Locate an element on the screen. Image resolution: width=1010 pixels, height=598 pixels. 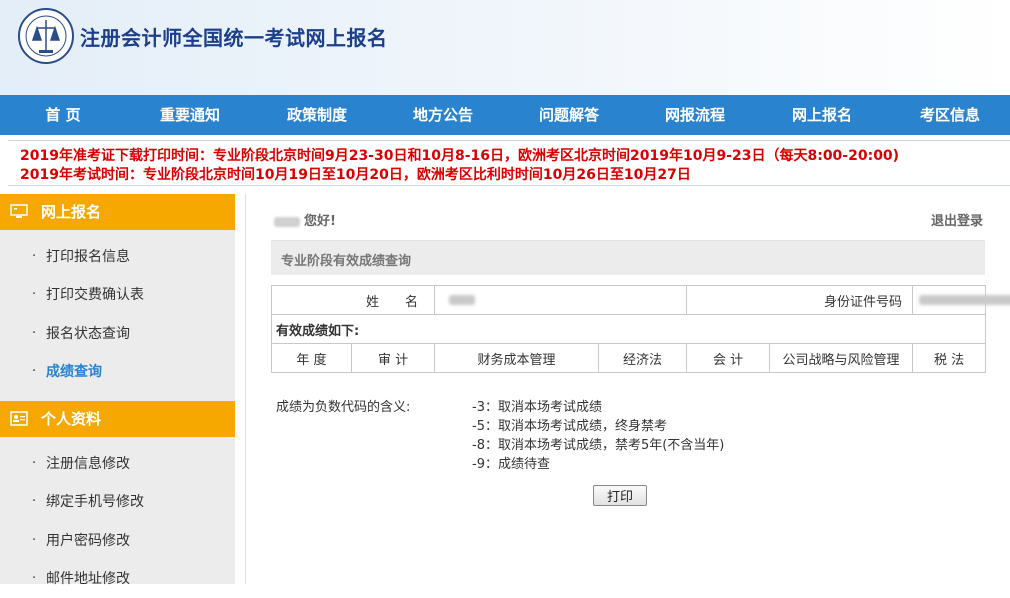
sidebar-item-label: 邮件地址修改 is located at coordinates (88, 579).